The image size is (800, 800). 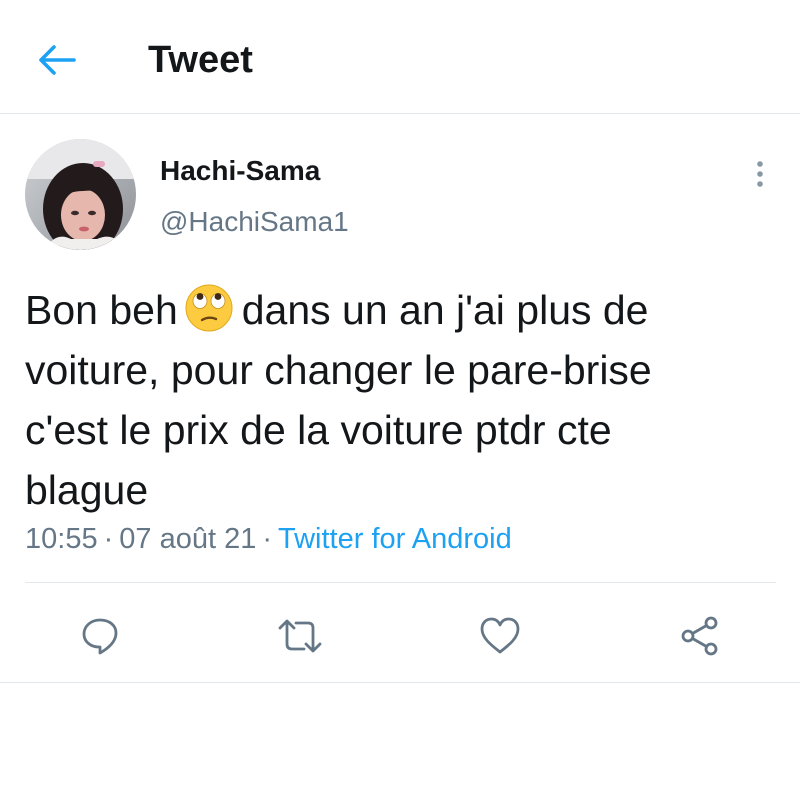 I want to click on reply-icon, so click(x=100, y=636).